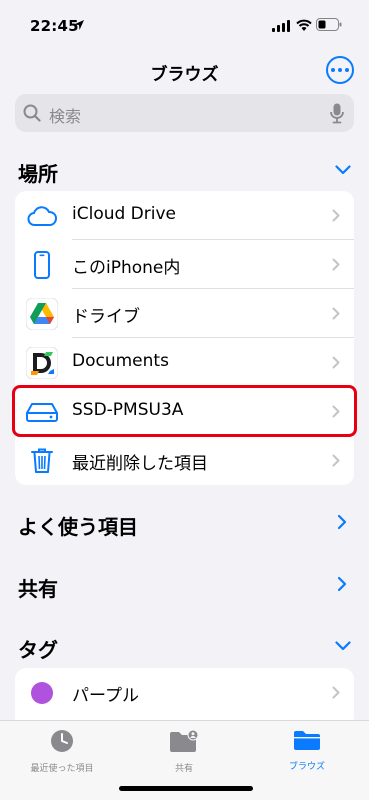 The image size is (369, 800). What do you see at coordinates (281, 26) in the screenshot?
I see `cellular-signal-icon` at bounding box center [281, 26].